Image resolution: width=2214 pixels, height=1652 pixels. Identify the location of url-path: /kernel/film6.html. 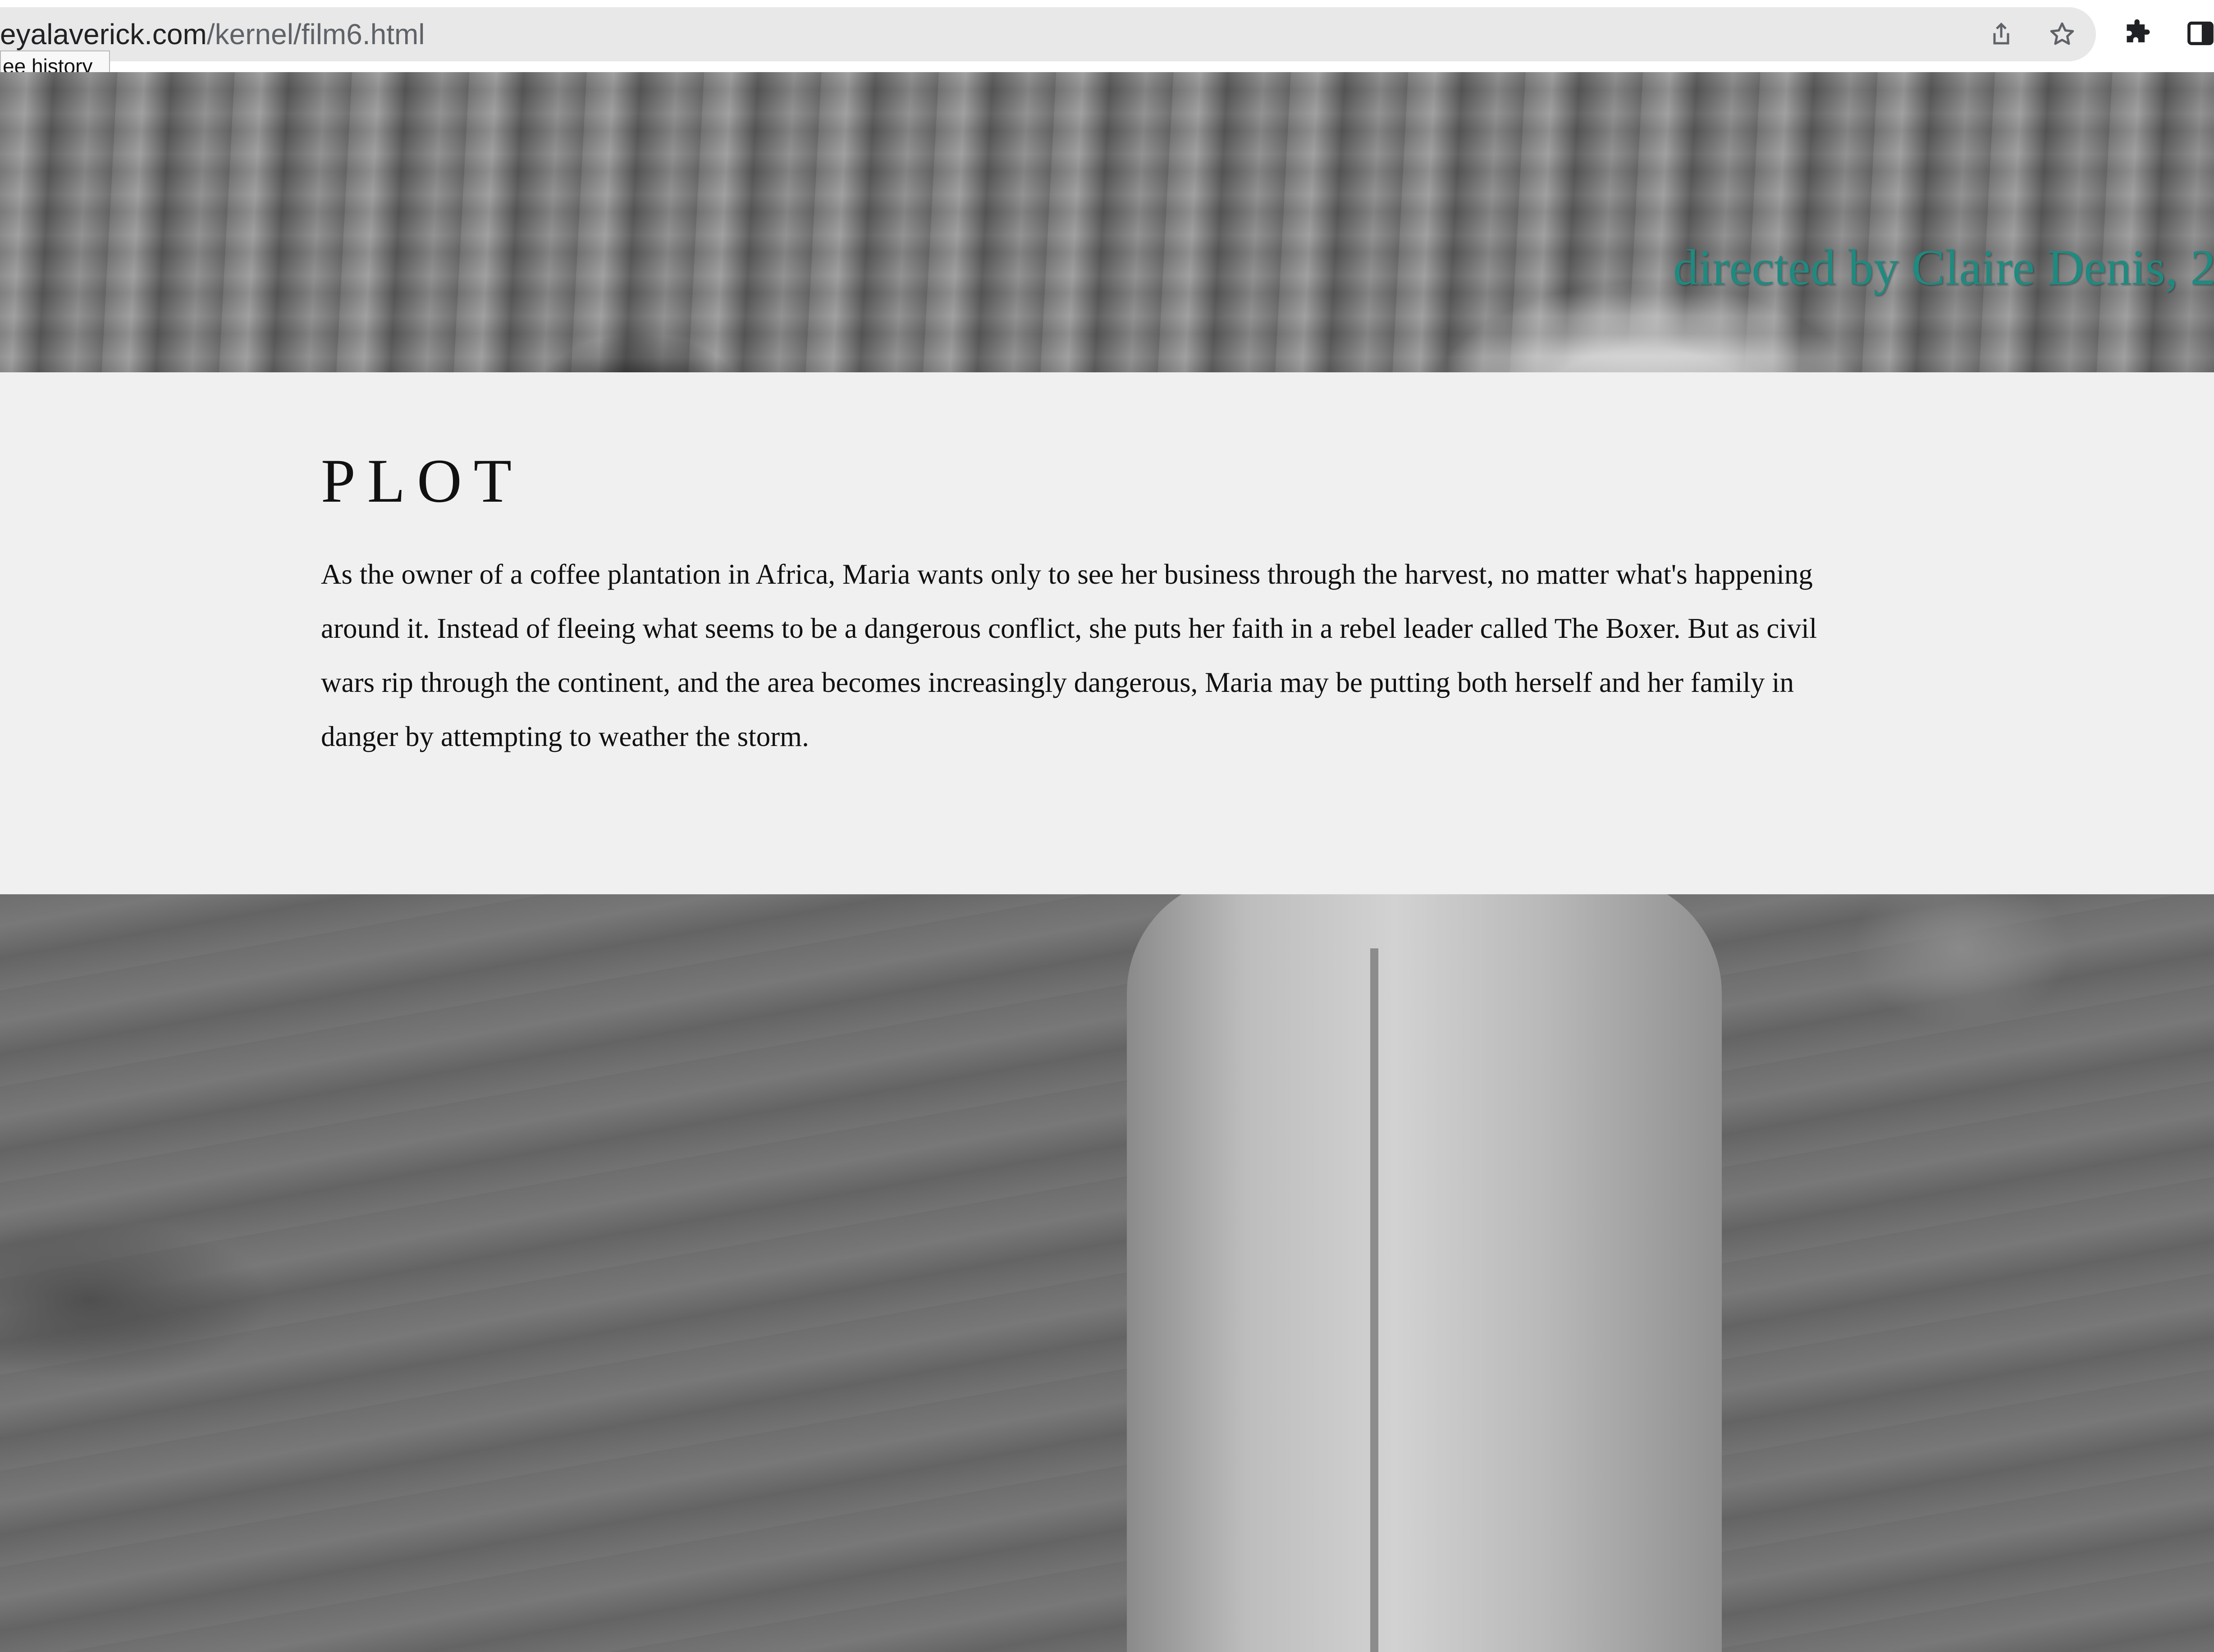
(315, 34).